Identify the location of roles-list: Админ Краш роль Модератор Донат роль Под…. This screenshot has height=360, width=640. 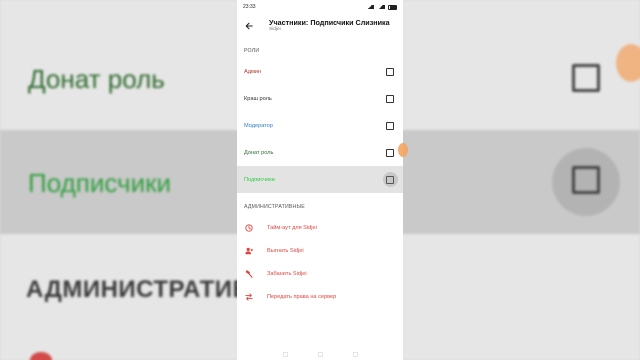
(320, 125).